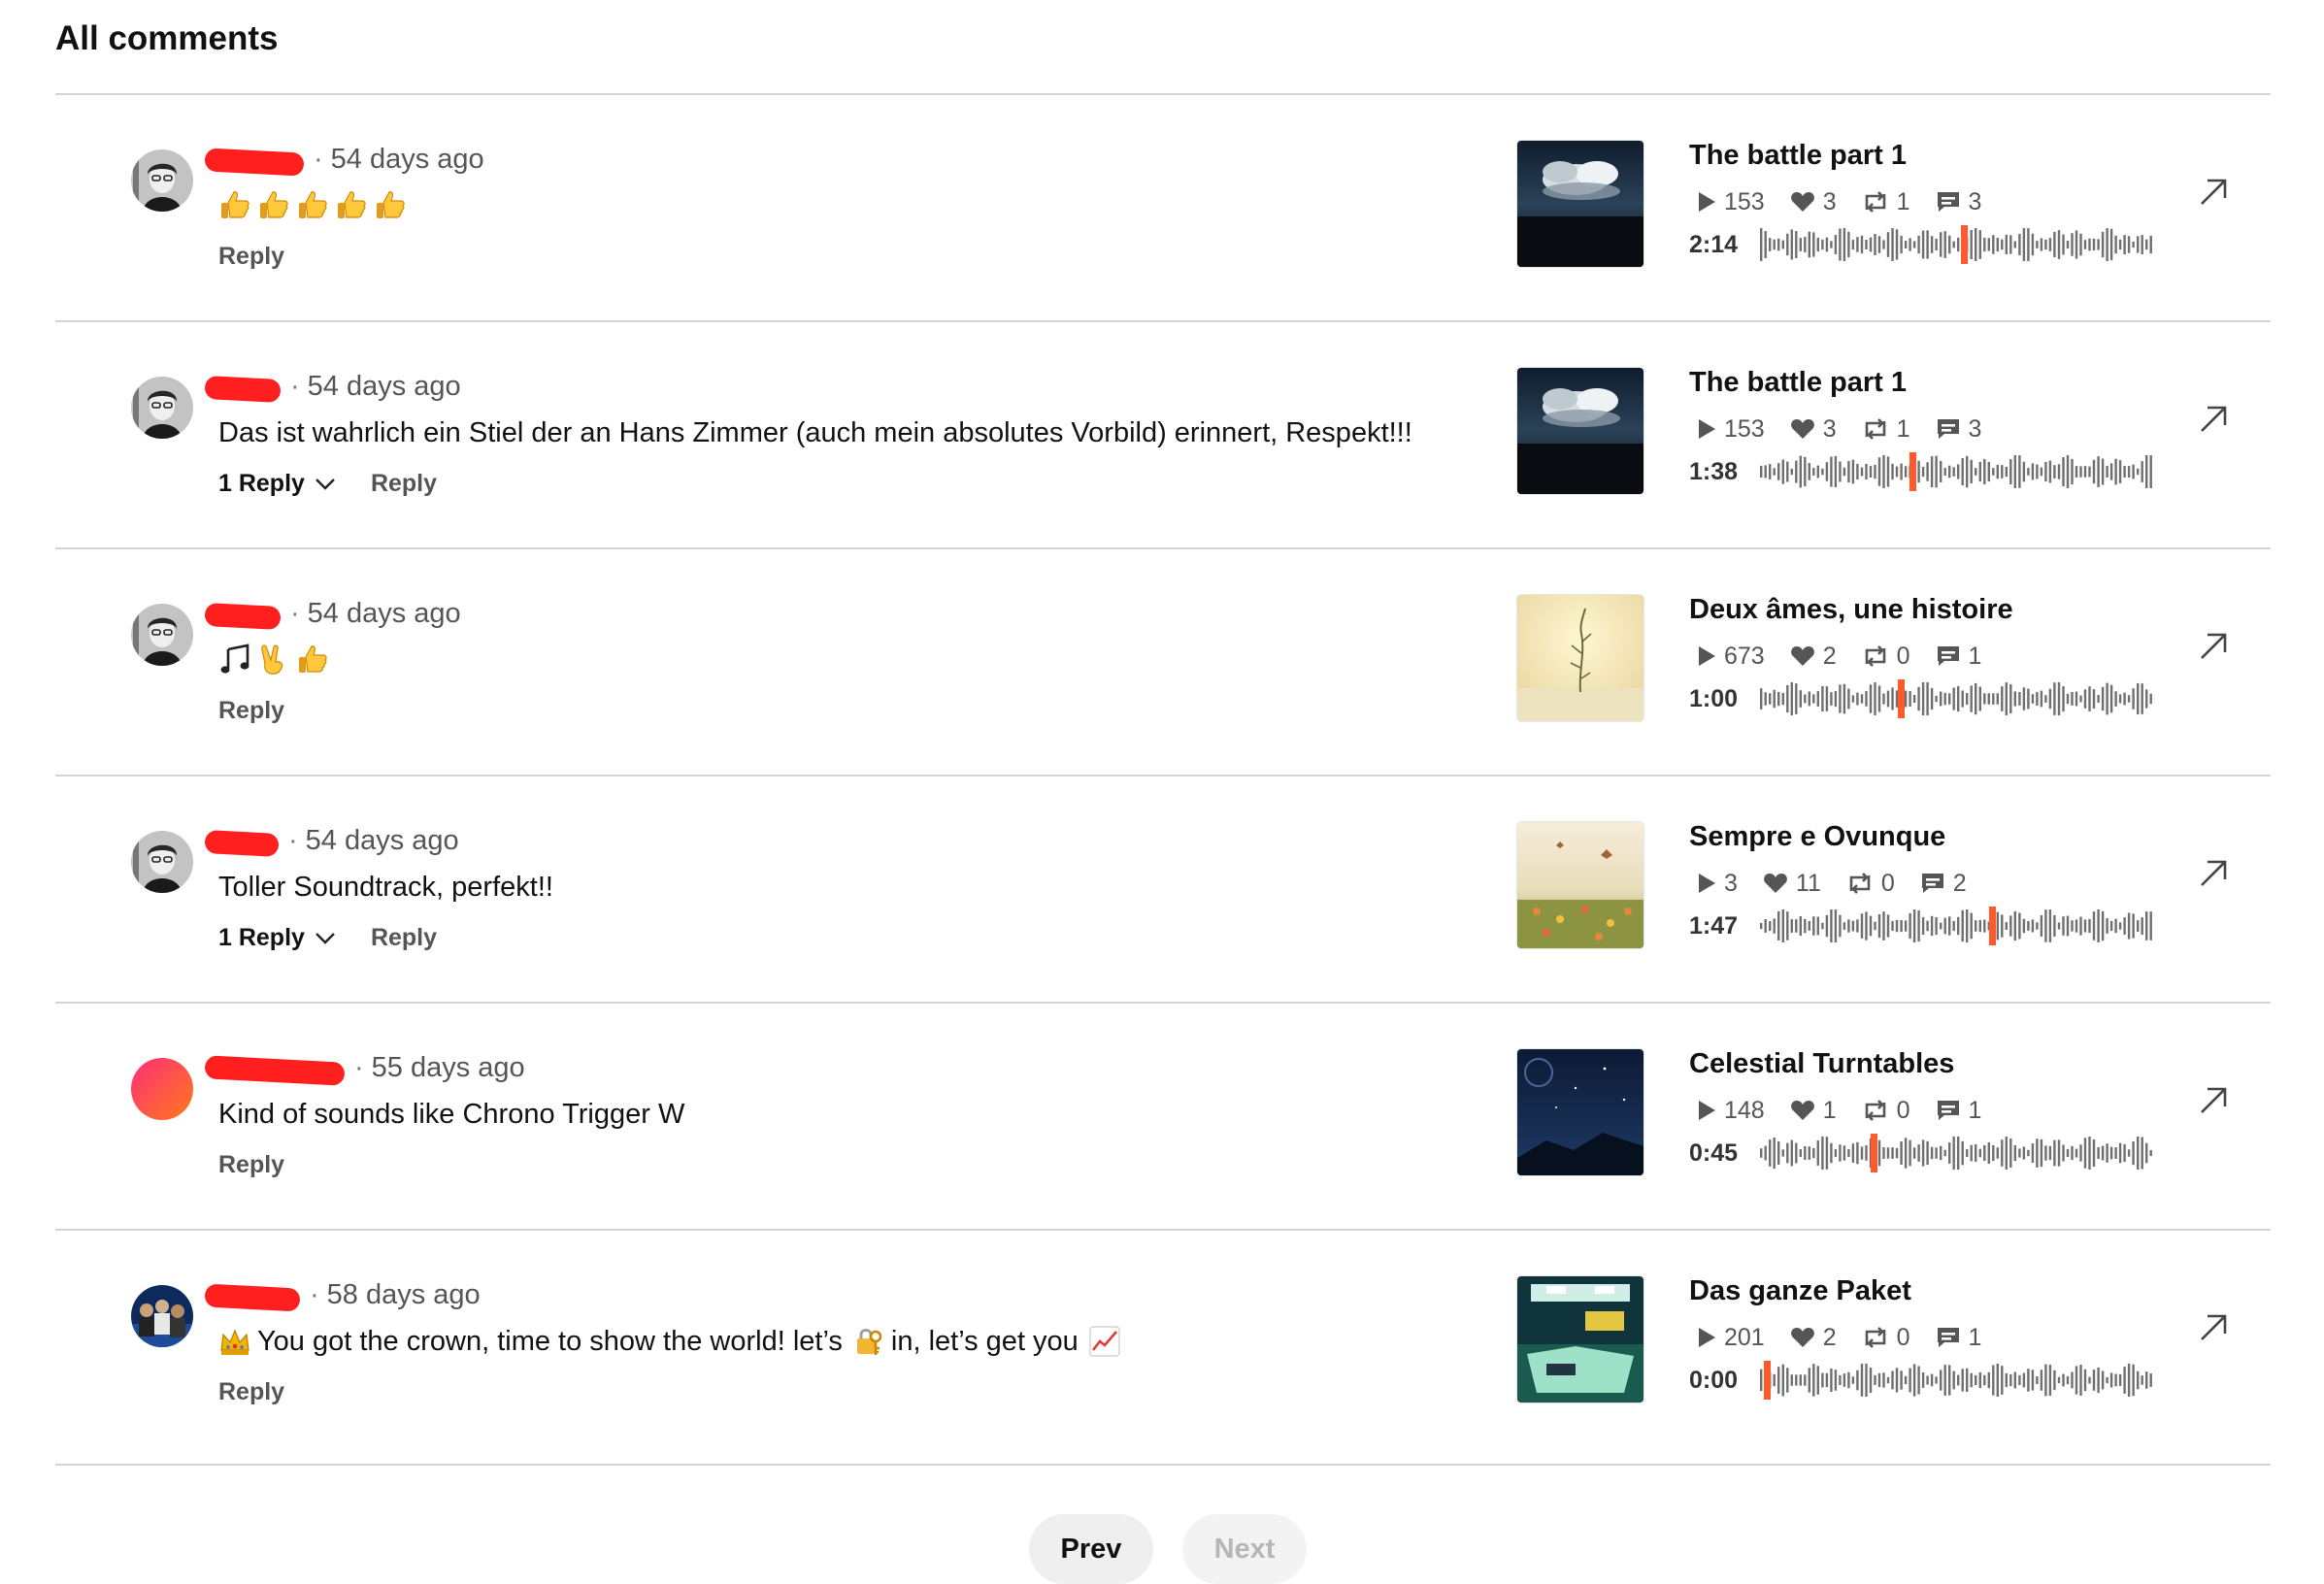  I want to click on redaction-mark, so click(243, 616).